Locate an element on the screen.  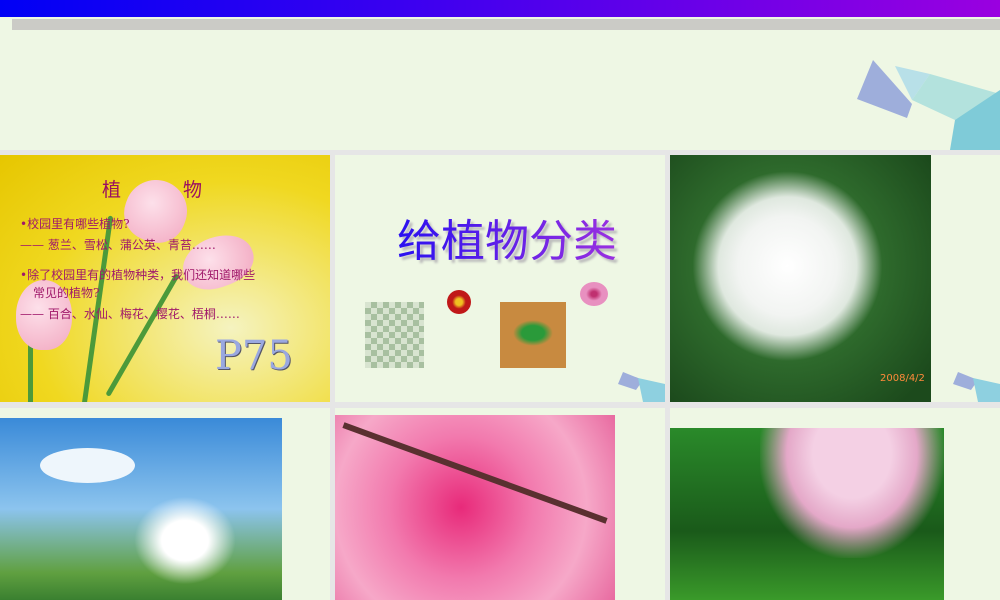
page-reference: P75 is located at coordinates (254, 356).